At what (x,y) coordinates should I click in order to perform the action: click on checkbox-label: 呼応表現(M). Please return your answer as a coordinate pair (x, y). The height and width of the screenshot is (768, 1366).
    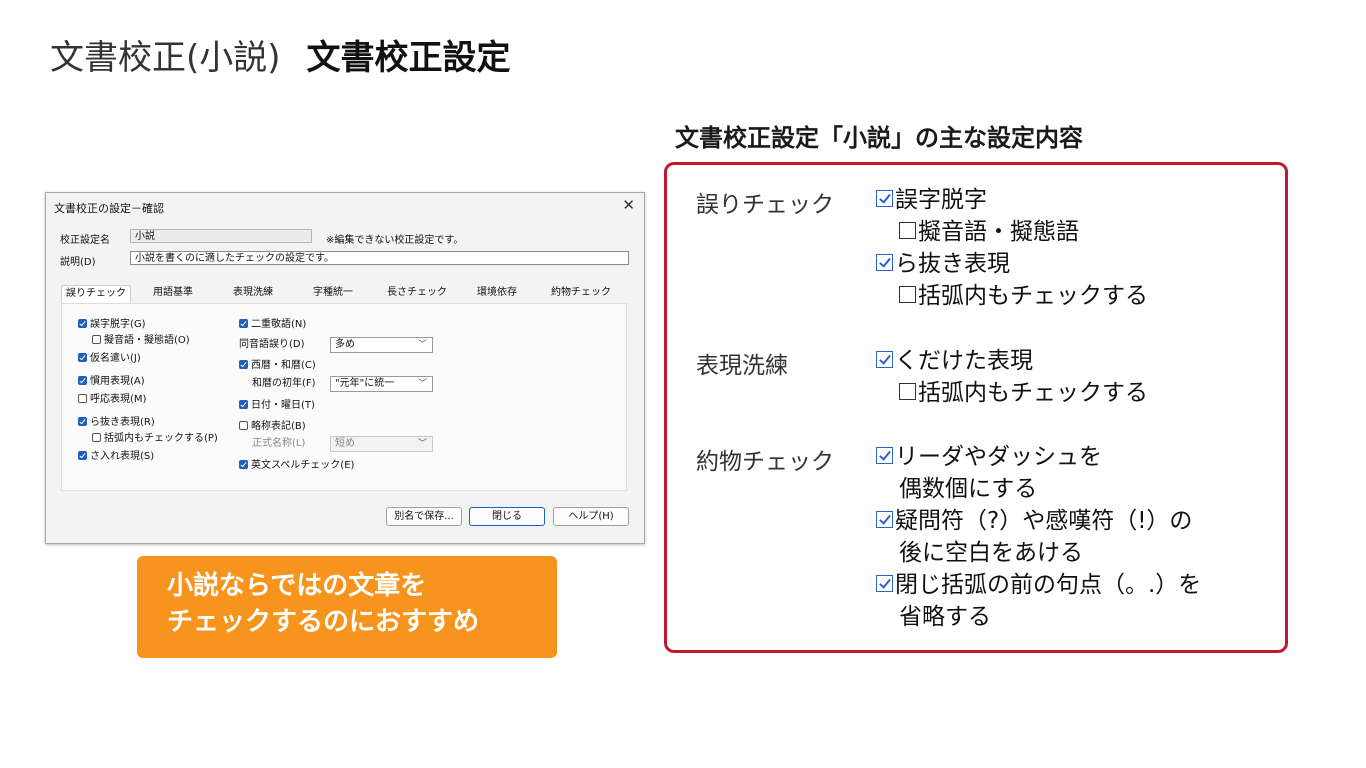
    Looking at the image, I should click on (118, 399).